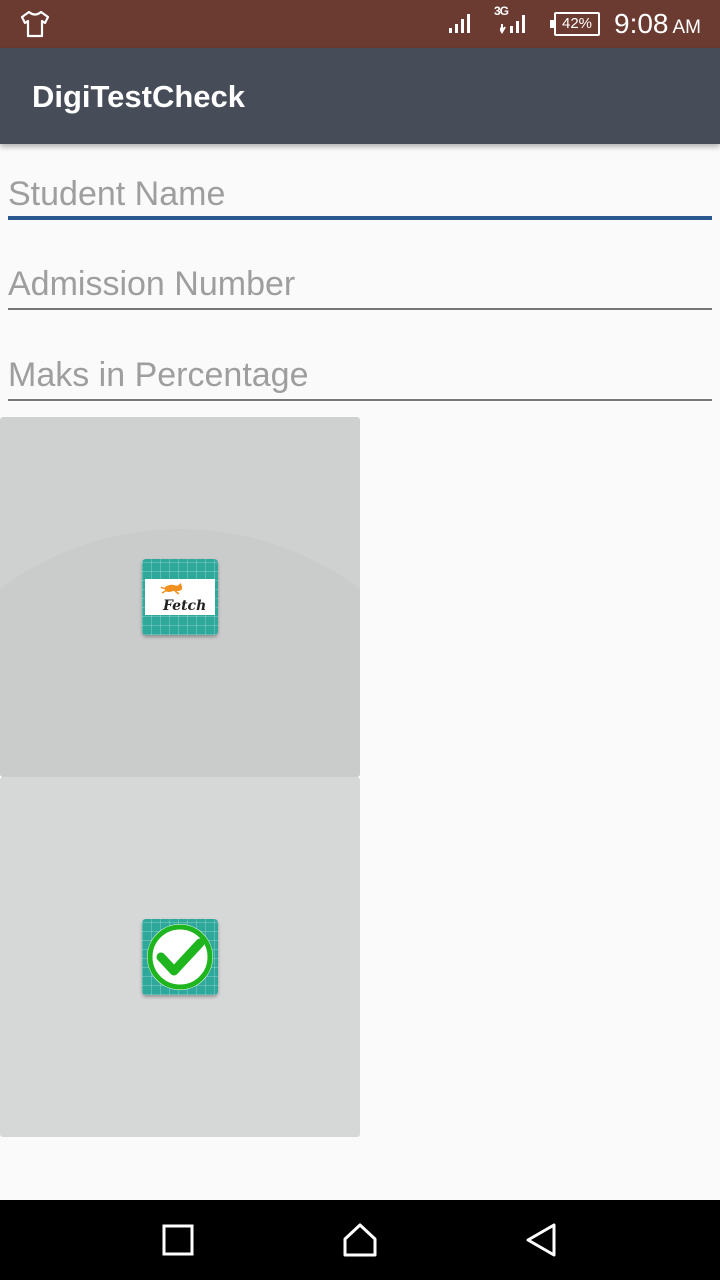 The image size is (720, 1280). What do you see at coordinates (512, 24) in the screenshot?
I see `3g-signal-icon` at bounding box center [512, 24].